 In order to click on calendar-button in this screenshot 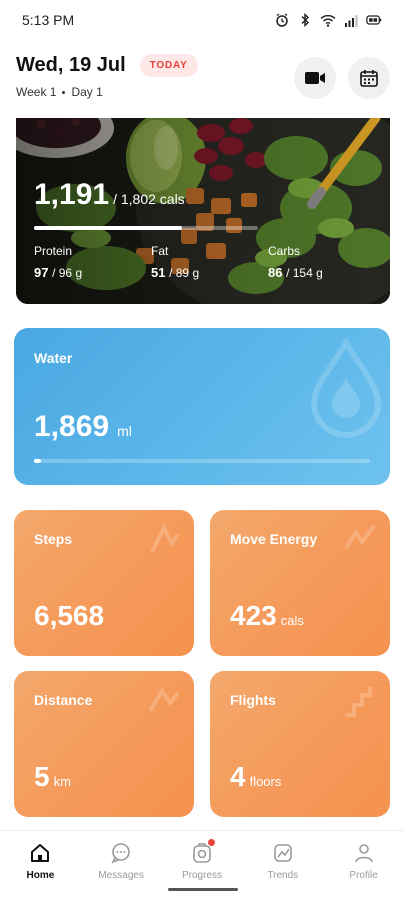, I will do `click(369, 78)`.